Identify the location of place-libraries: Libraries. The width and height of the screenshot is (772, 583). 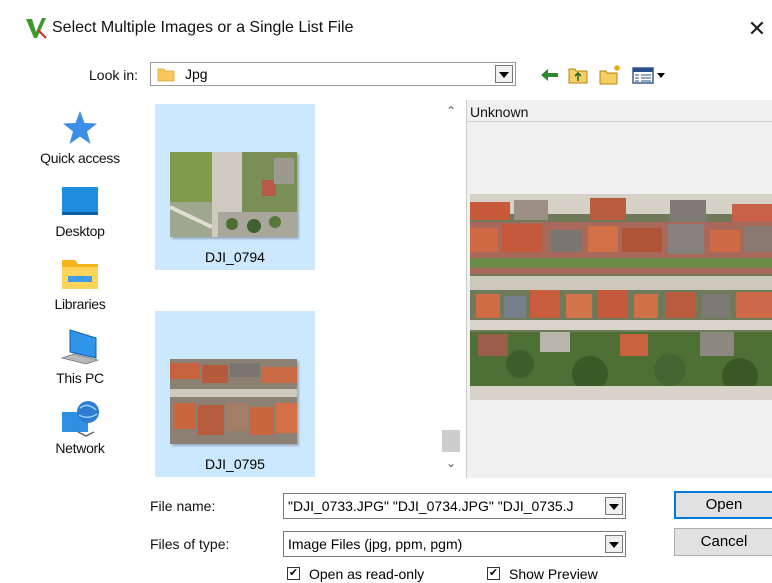
(80, 283).